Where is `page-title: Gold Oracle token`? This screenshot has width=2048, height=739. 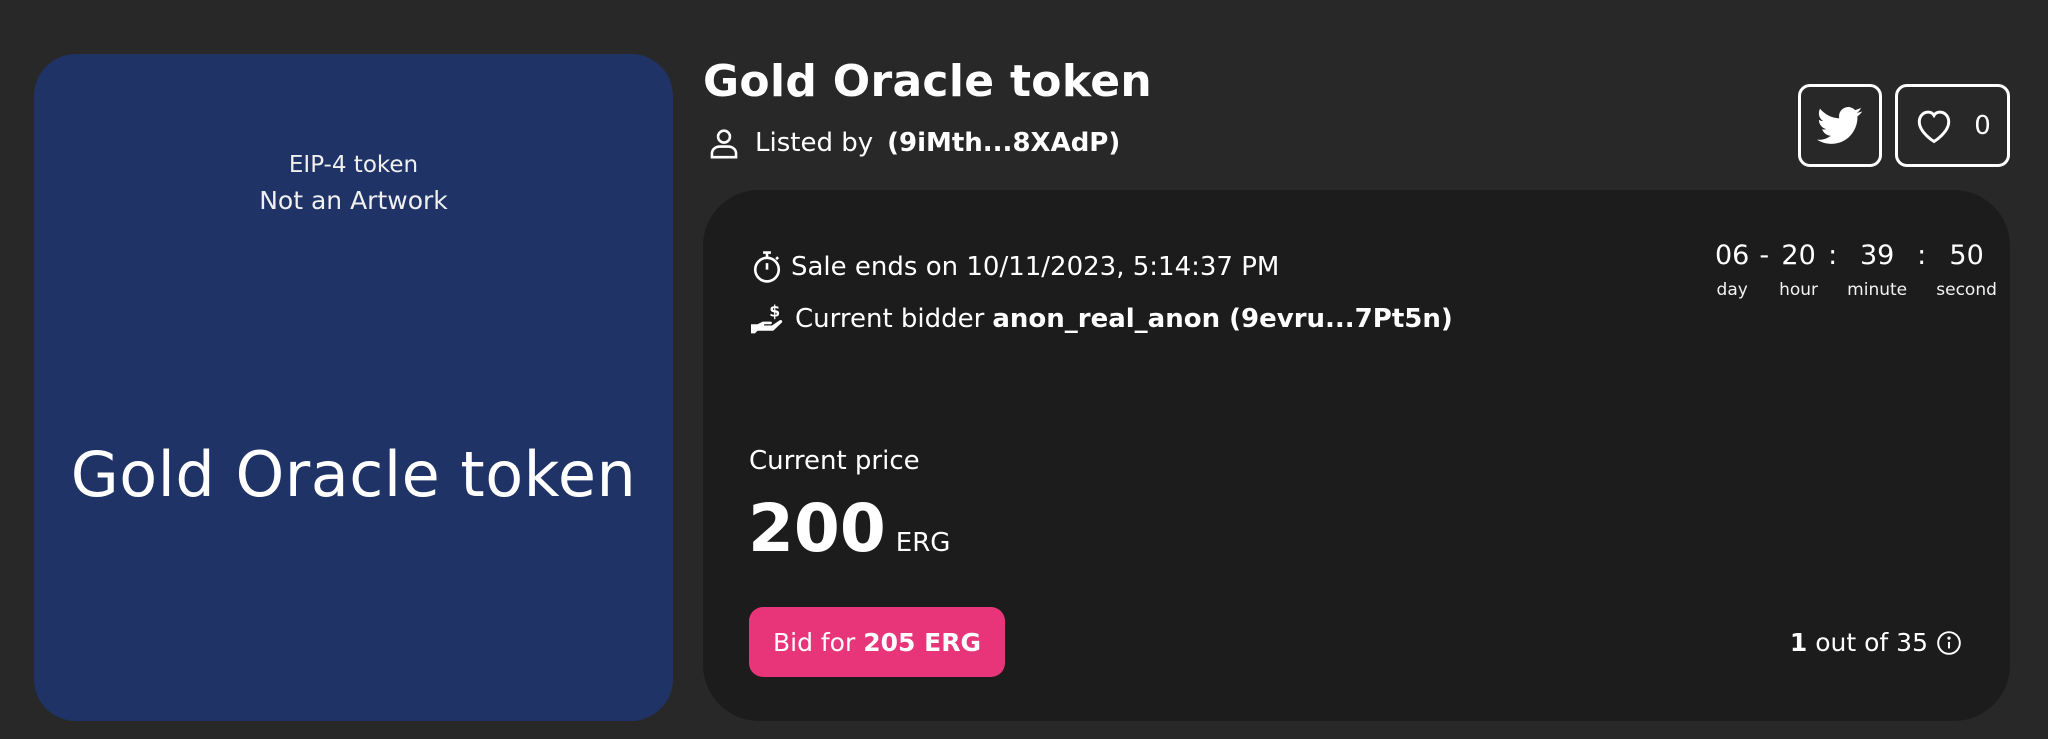
page-title: Gold Oracle token is located at coordinates (927, 81).